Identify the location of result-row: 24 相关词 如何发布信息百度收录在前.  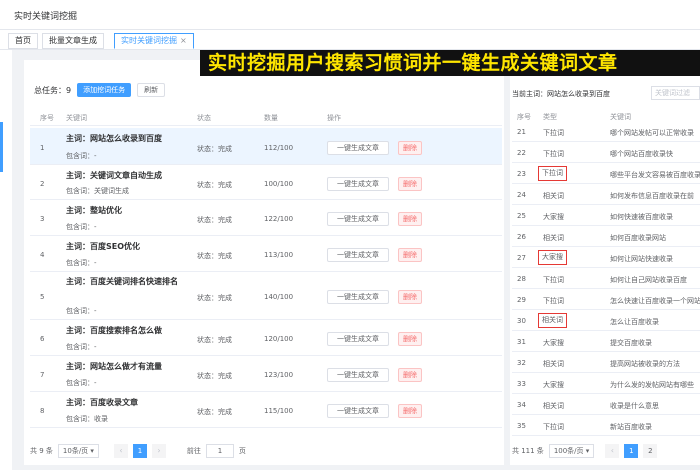
(606, 195).